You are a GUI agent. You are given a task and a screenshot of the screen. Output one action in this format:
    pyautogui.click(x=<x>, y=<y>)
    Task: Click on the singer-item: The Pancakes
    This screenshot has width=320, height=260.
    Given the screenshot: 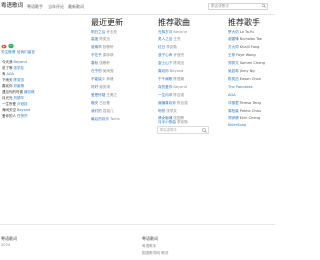 What is the action you would take?
    pyautogui.click(x=241, y=87)
    